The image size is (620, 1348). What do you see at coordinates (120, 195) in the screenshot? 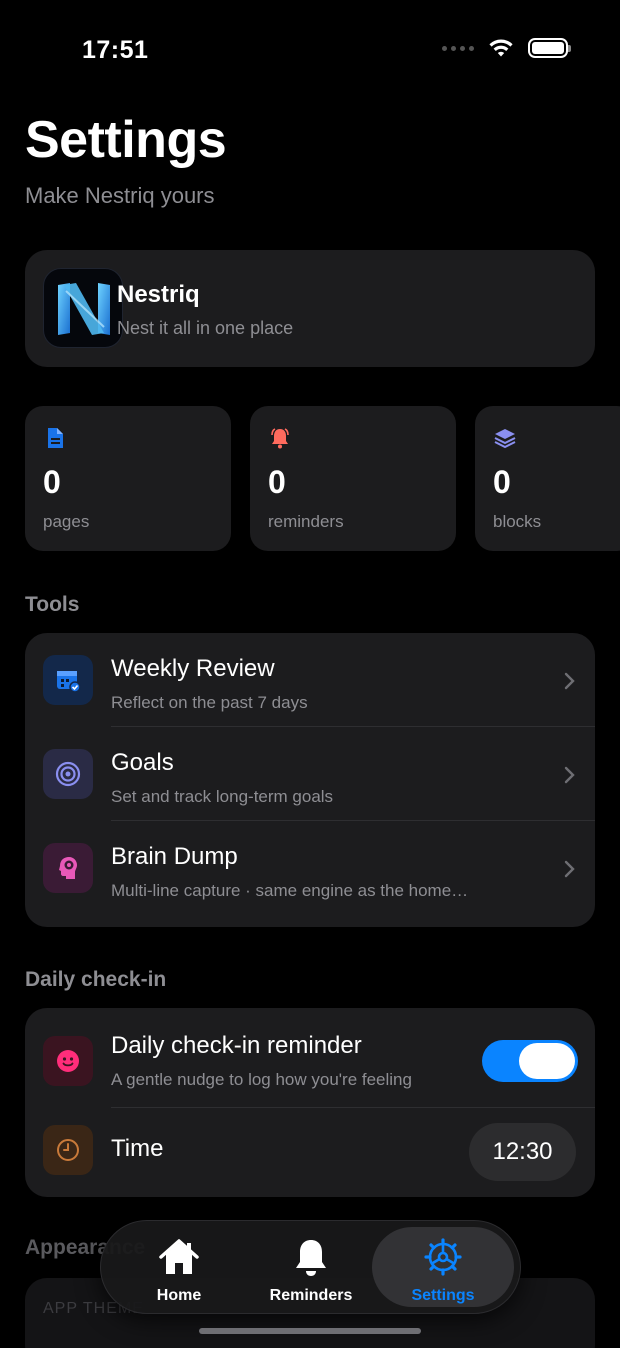
I see `page-subtitle: Make Nestriq yours` at bounding box center [120, 195].